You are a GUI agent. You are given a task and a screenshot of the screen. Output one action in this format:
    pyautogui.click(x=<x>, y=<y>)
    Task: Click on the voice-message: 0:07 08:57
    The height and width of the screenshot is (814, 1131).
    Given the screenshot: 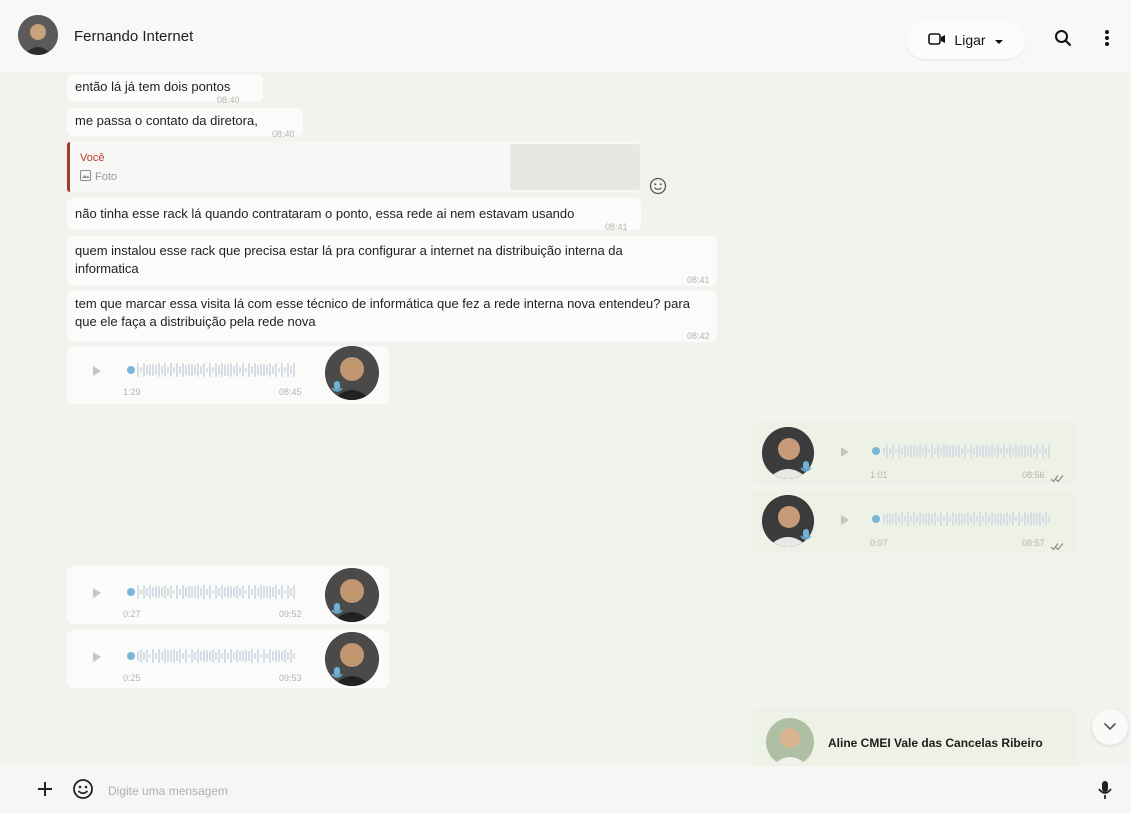 What is the action you would take?
    pyautogui.click(x=915, y=521)
    